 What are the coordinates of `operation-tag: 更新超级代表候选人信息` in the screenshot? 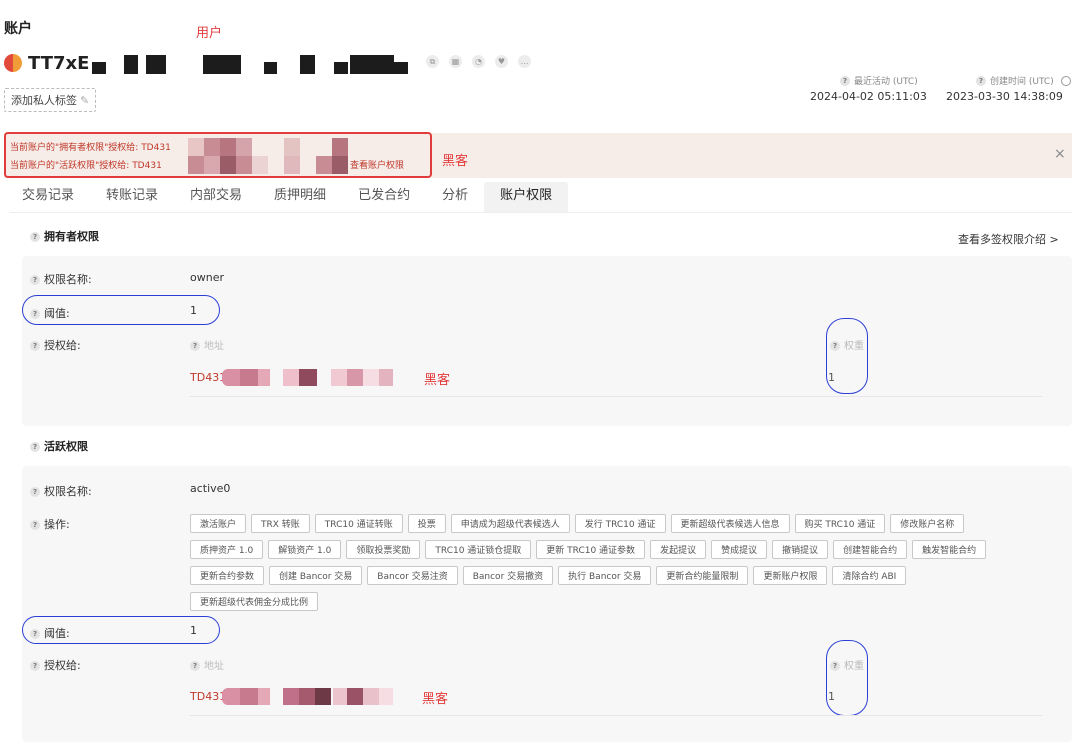 It's located at (730, 523).